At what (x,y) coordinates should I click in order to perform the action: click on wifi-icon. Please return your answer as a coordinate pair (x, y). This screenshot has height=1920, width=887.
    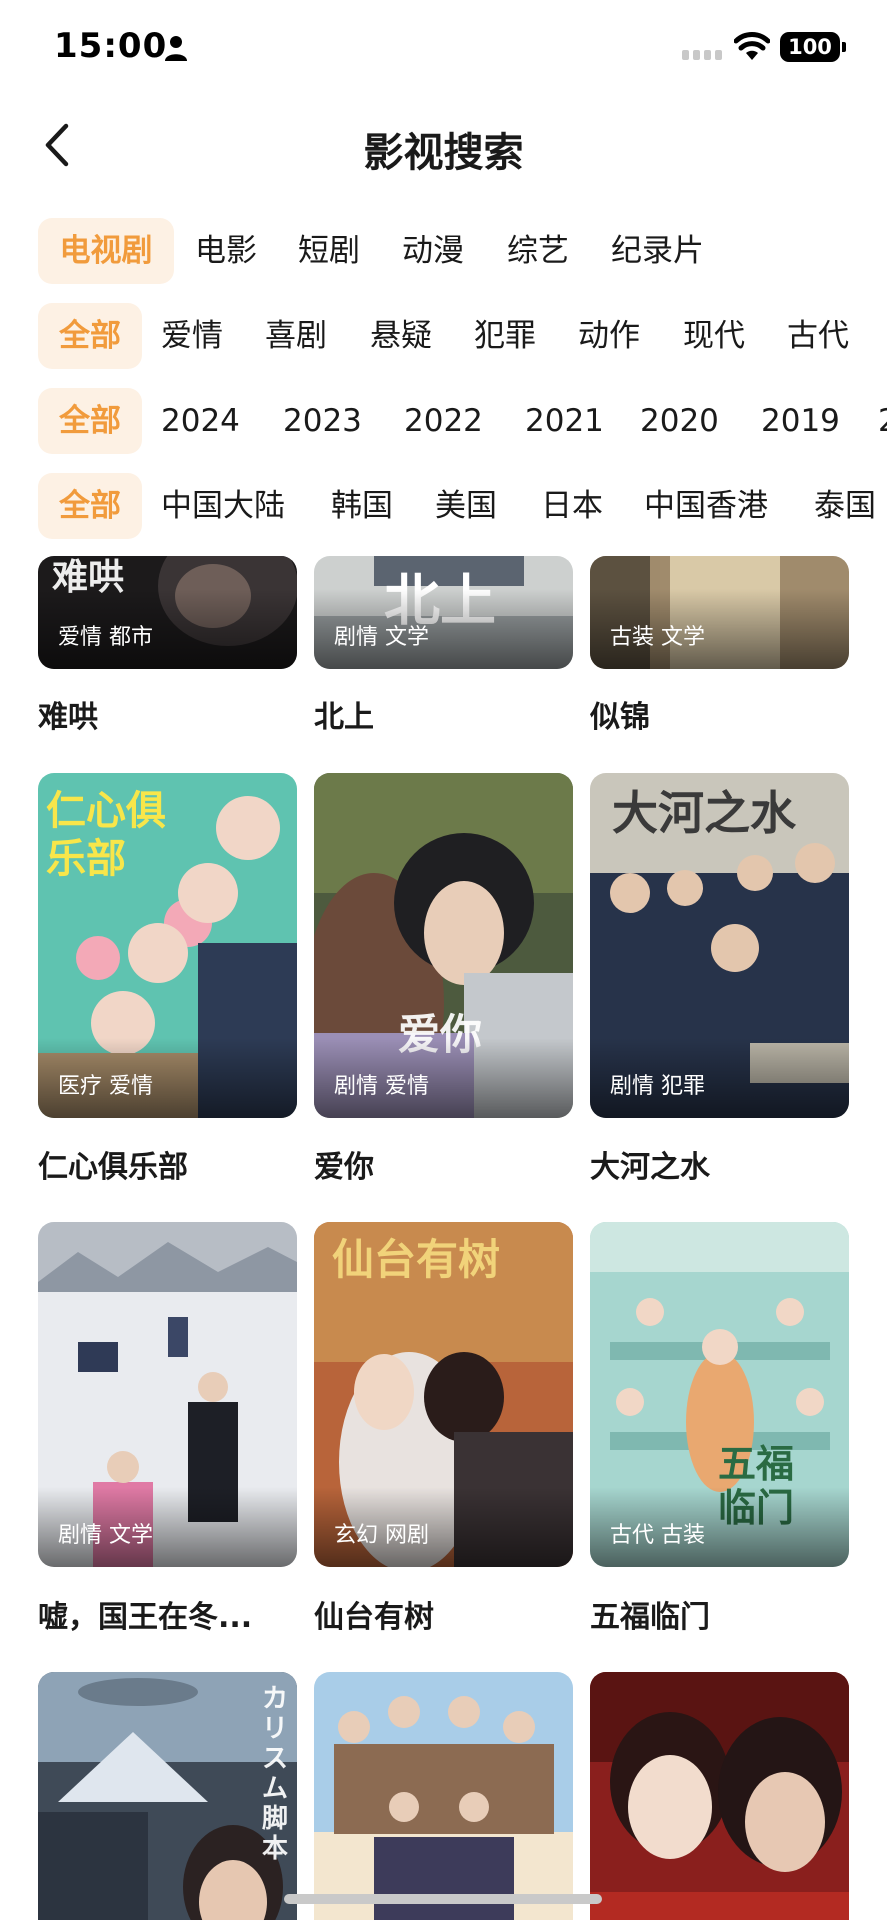
    Looking at the image, I should click on (752, 46).